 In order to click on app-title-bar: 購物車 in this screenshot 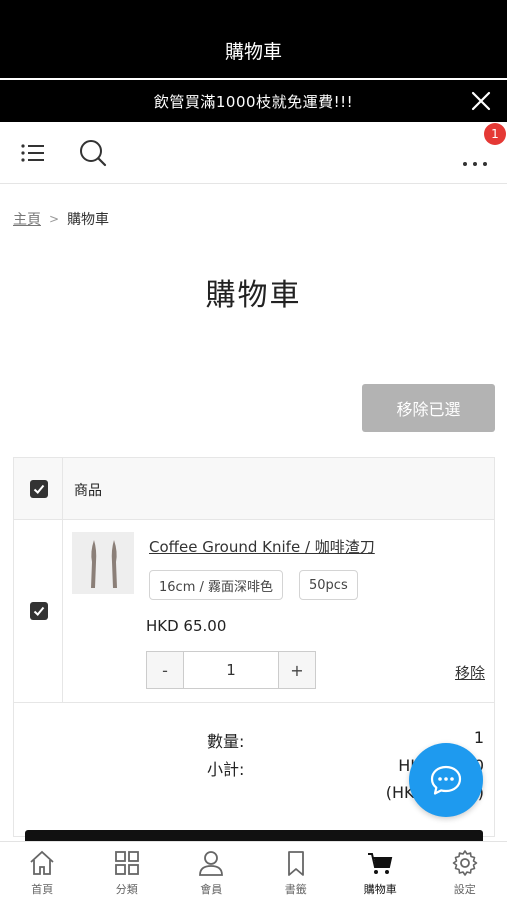, I will do `click(253, 39)`.